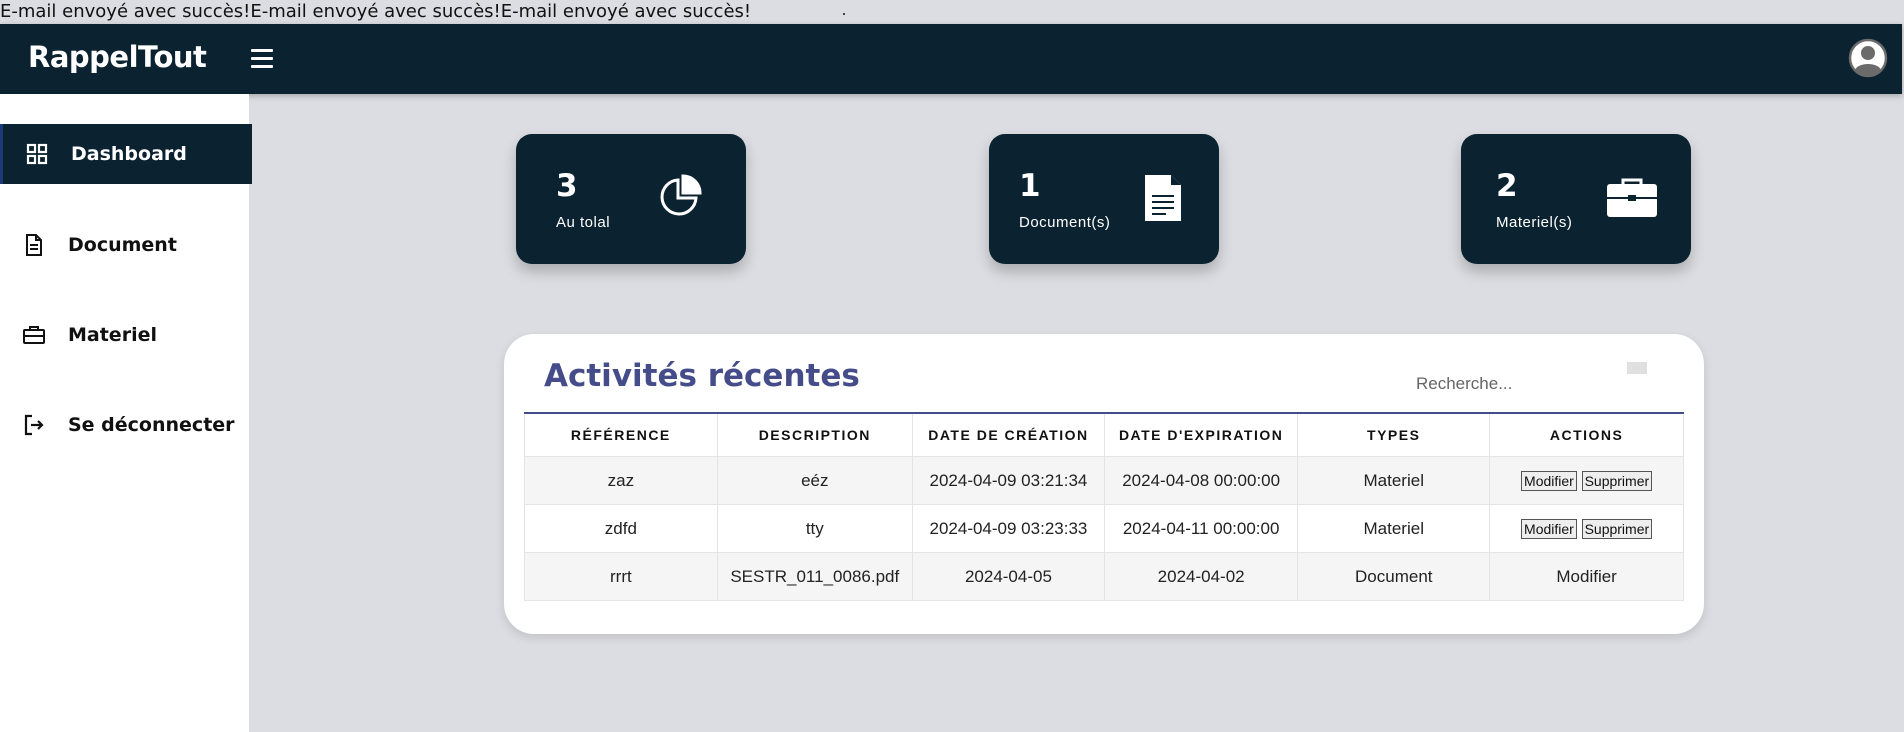 This screenshot has height=732, width=1904. I want to click on sidebar-item-label: Se déconnecter, so click(151, 425).